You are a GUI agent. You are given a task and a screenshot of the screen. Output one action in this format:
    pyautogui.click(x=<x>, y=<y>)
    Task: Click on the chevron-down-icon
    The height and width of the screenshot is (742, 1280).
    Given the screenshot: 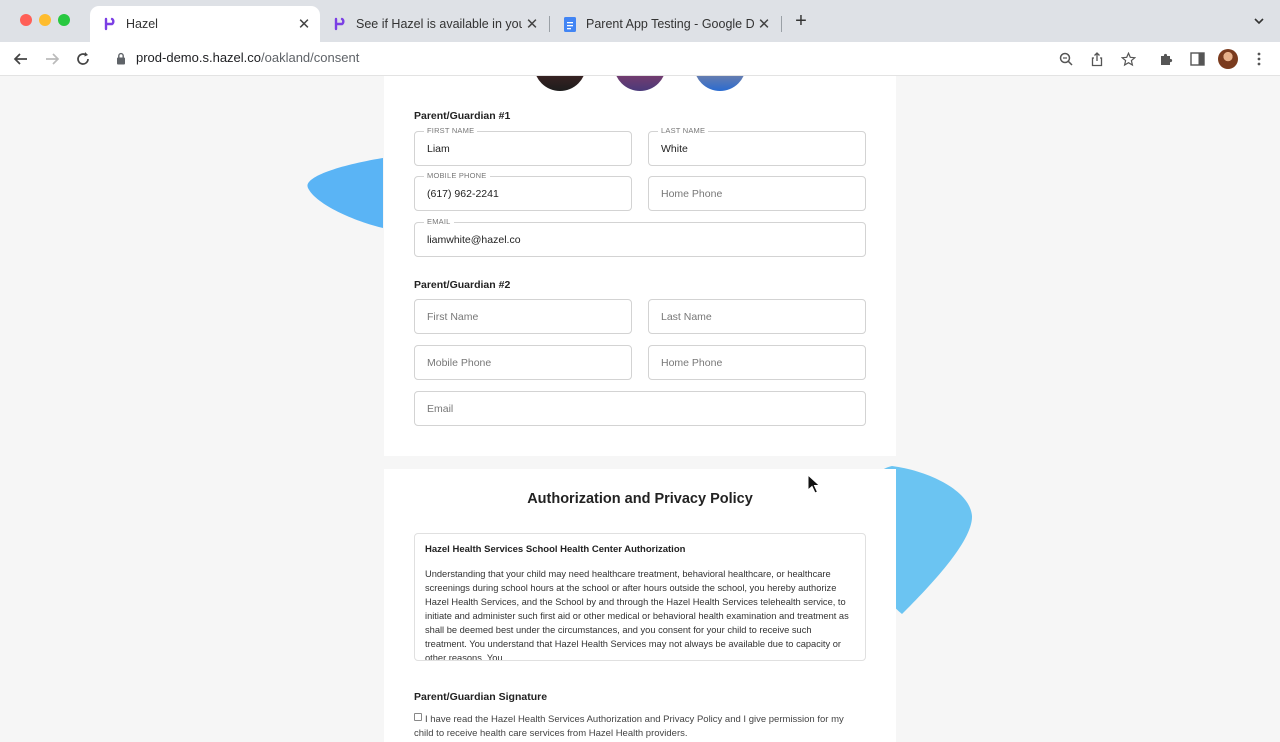 What is the action you would take?
    pyautogui.click(x=1259, y=21)
    